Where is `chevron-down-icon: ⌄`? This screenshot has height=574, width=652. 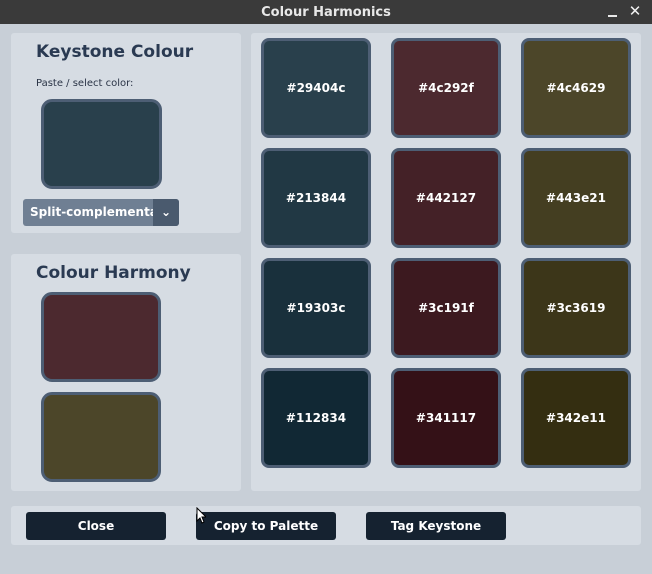 chevron-down-icon: ⌄ is located at coordinates (166, 212).